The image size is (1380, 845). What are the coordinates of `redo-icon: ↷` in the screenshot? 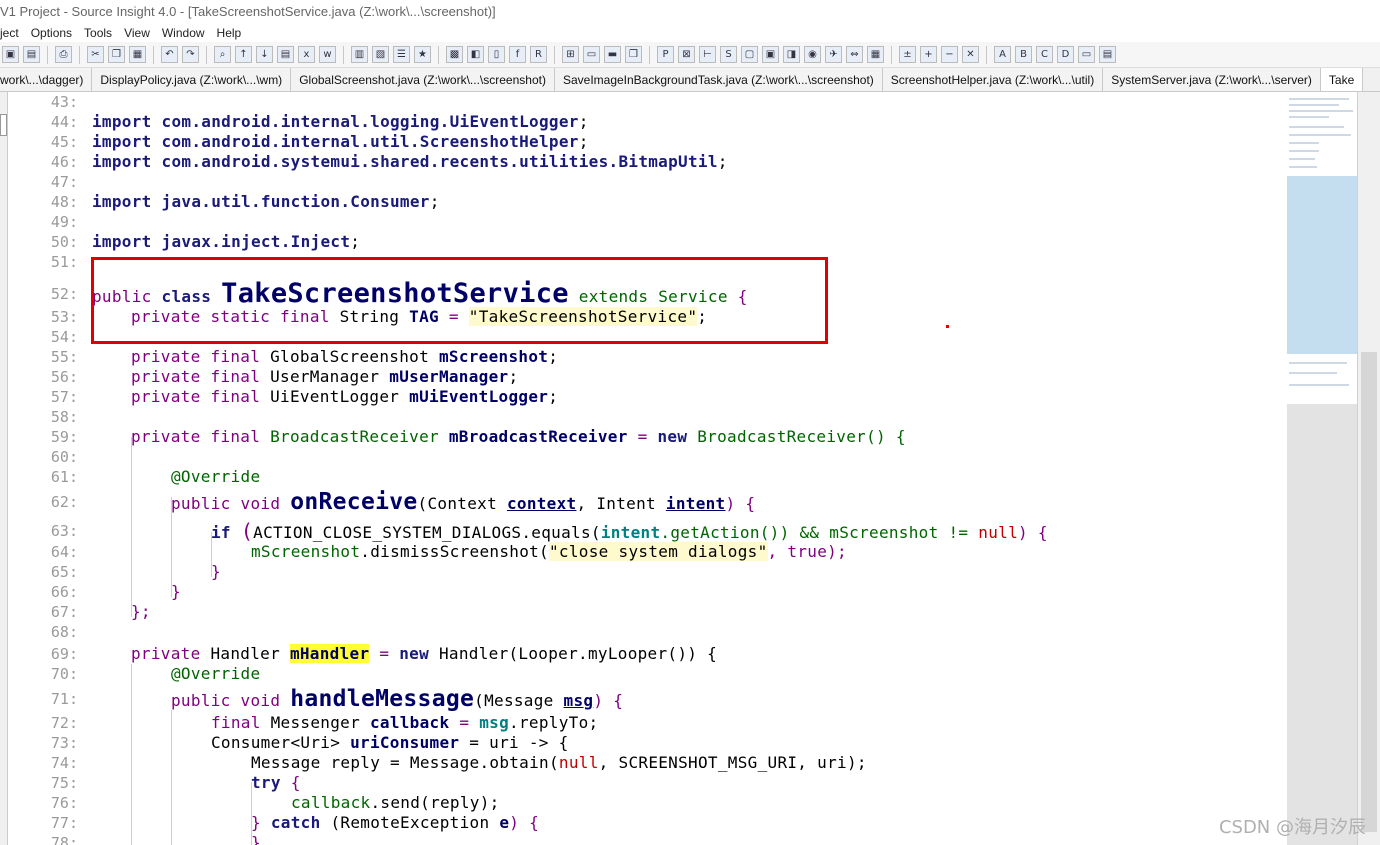 It's located at (190, 54).